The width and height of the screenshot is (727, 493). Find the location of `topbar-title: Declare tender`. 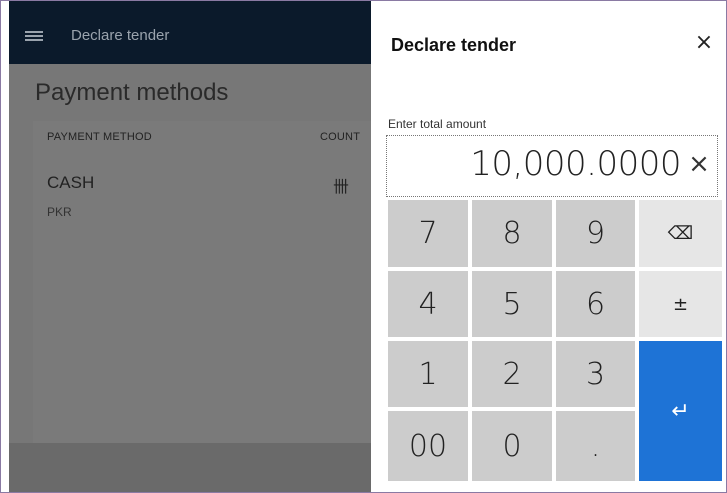

topbar-title: Declare tender is located at coordinates (120, 35).